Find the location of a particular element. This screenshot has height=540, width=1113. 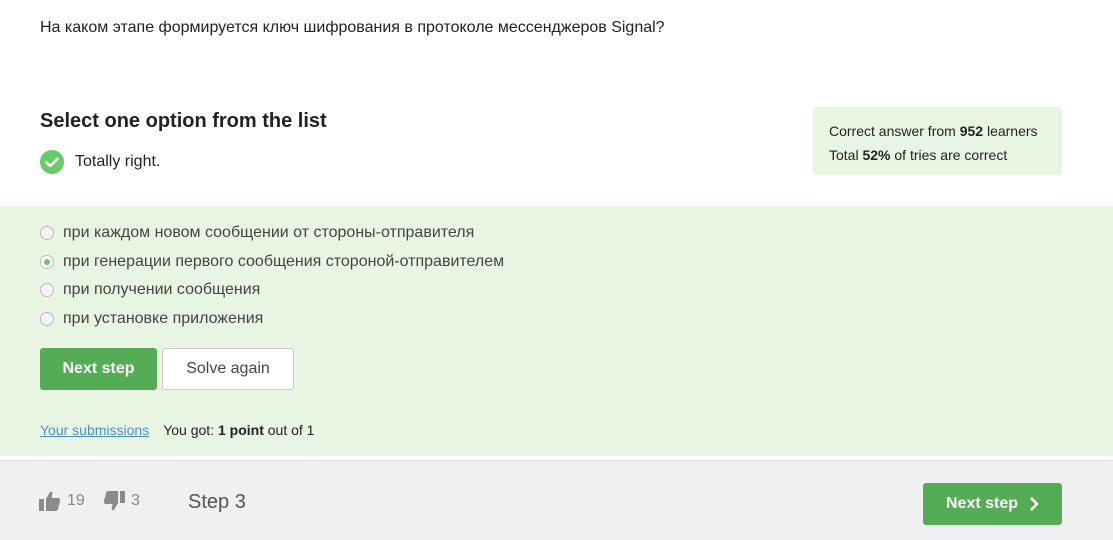

your-submissions-link: Your submissions is located at coordinates (94, 430).